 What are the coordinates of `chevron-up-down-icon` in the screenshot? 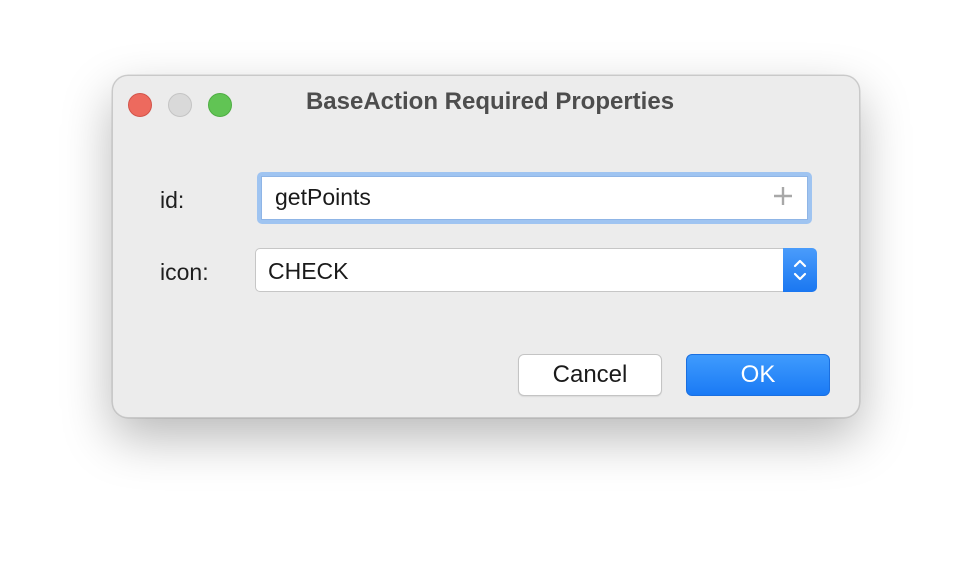 It's located at (800, 270).